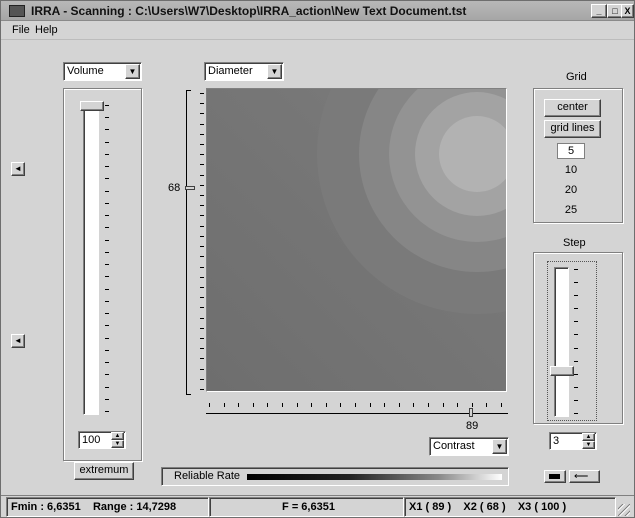 The image size is (635, 518). I want to click on center-button: center, so click(572, 108).